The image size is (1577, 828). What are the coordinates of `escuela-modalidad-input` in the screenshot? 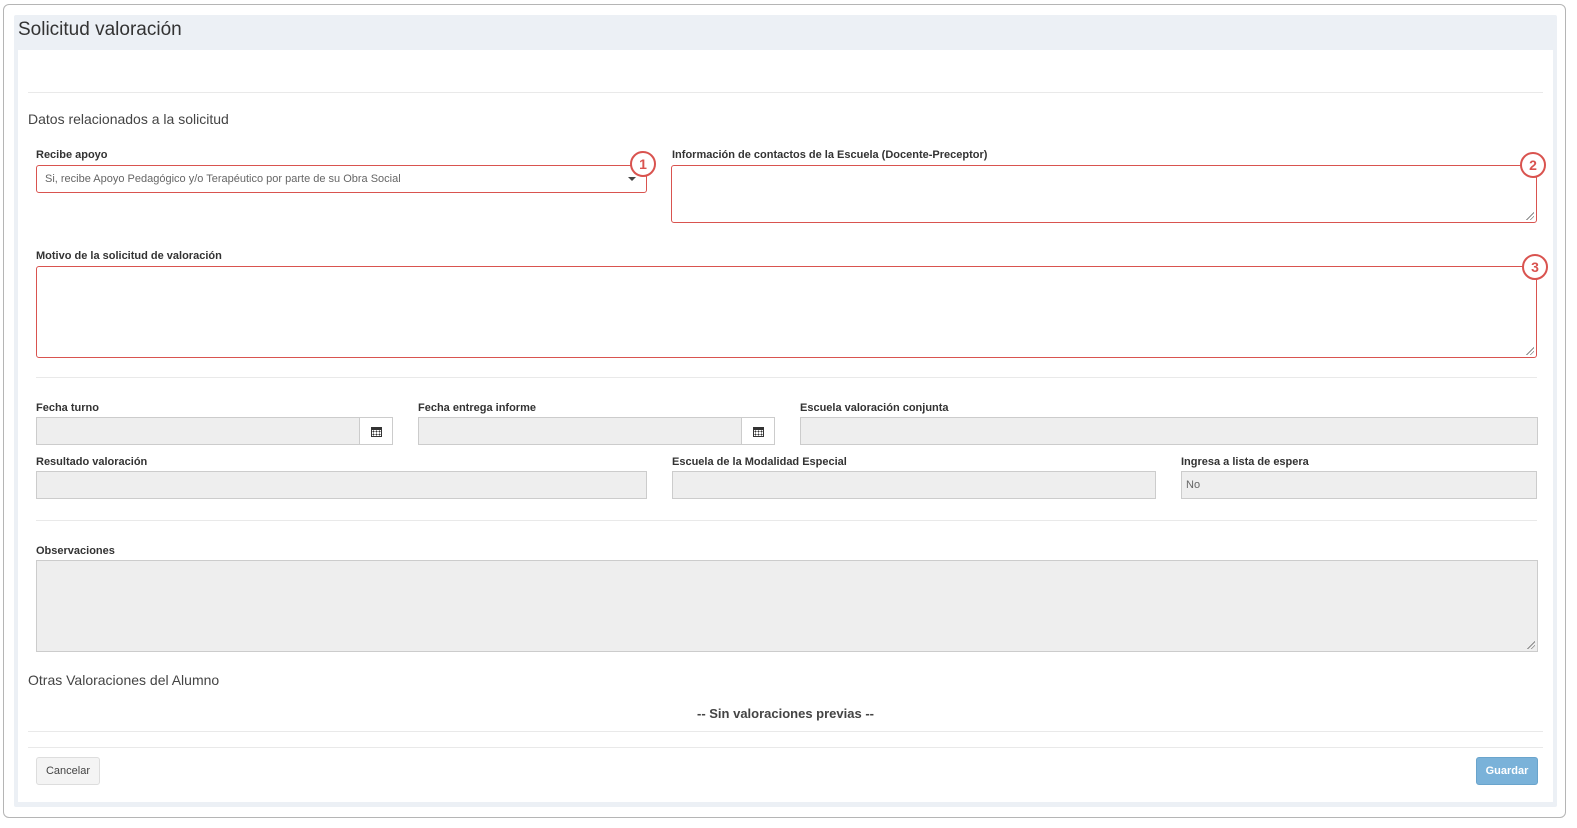 It's located at (914, 485).